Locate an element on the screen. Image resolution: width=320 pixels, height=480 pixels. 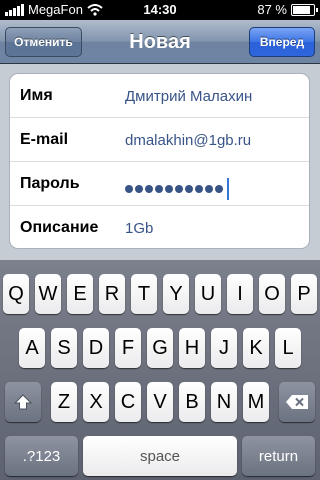
numbers-key: .?123 is located at coordinates (41, 456).